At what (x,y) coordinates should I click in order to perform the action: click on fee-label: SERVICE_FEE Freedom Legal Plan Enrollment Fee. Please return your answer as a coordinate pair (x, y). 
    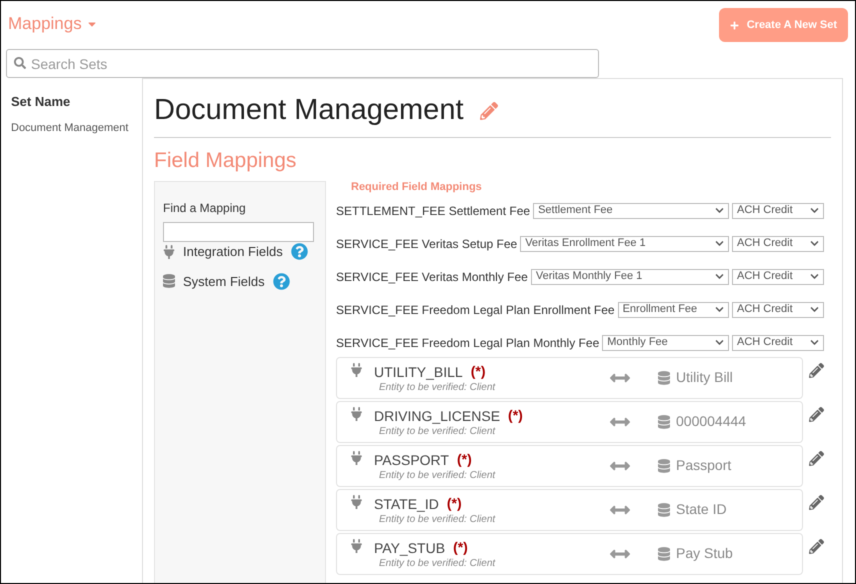
    Looking at the image, I should click on (475, 310).